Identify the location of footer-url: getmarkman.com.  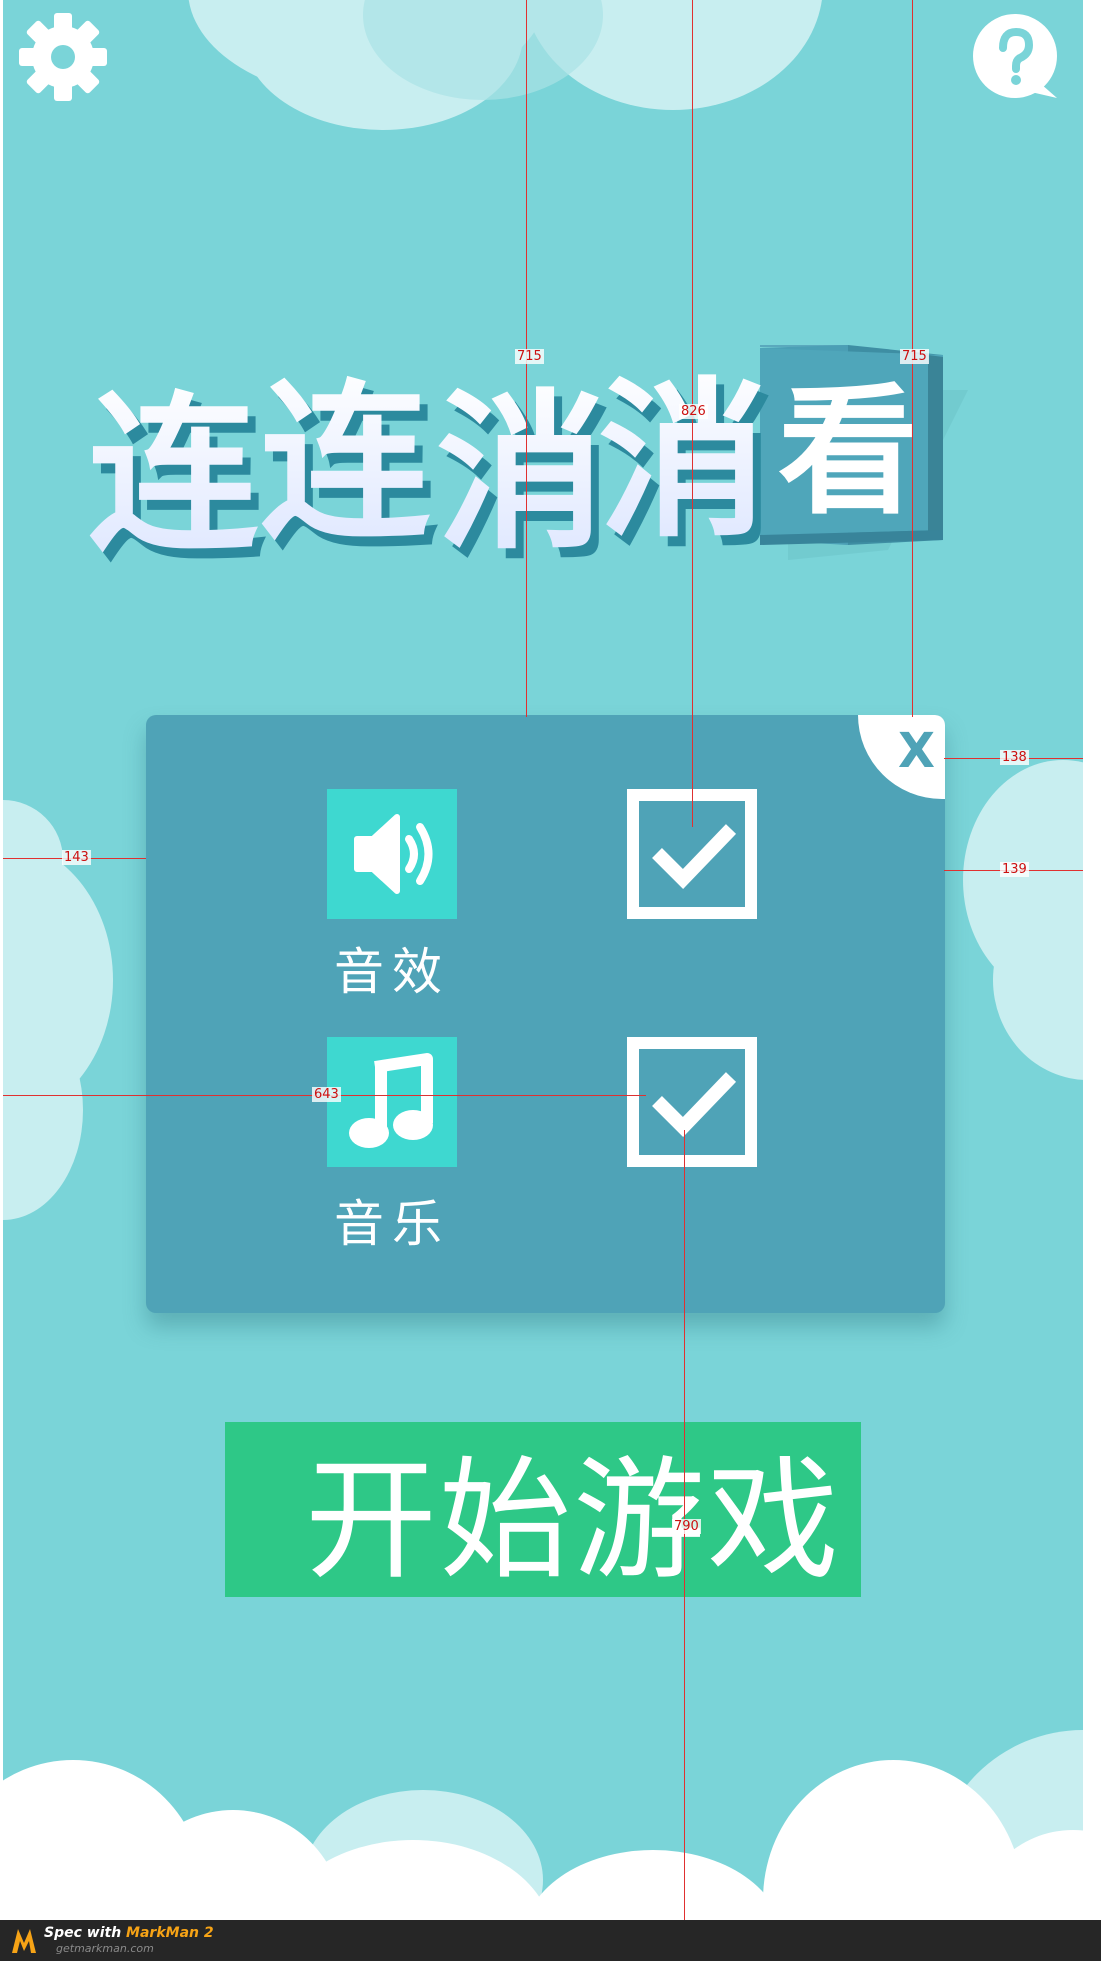
(105, 1948).